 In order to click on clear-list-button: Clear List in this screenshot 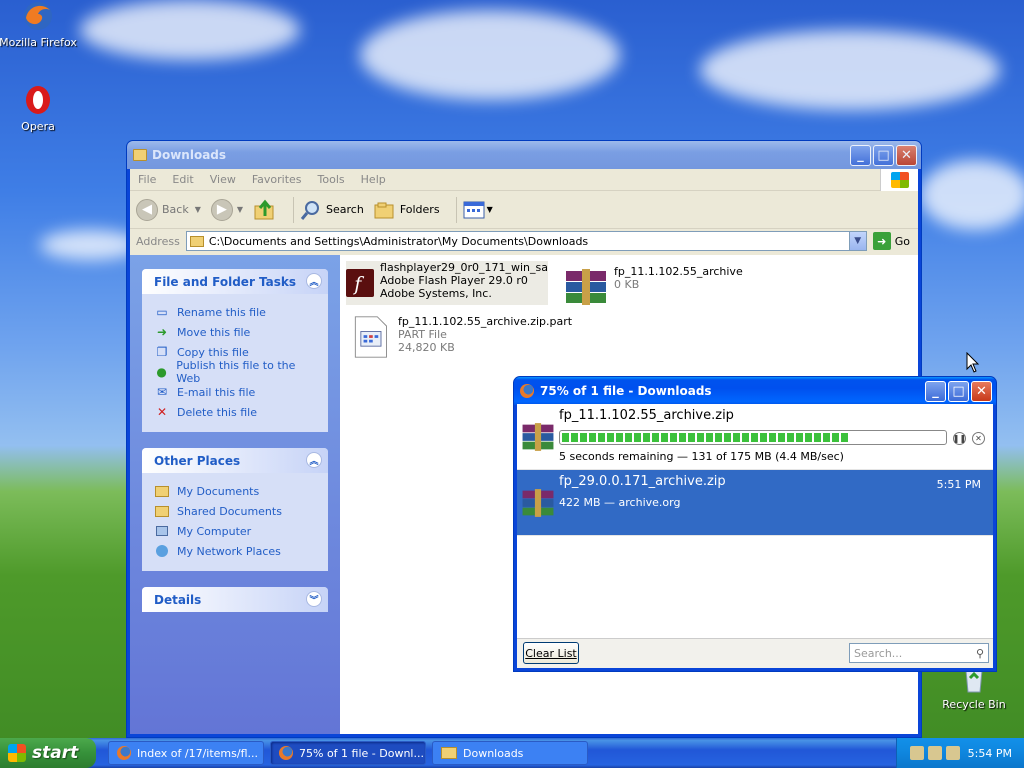, I will do `click(551, 653)`.